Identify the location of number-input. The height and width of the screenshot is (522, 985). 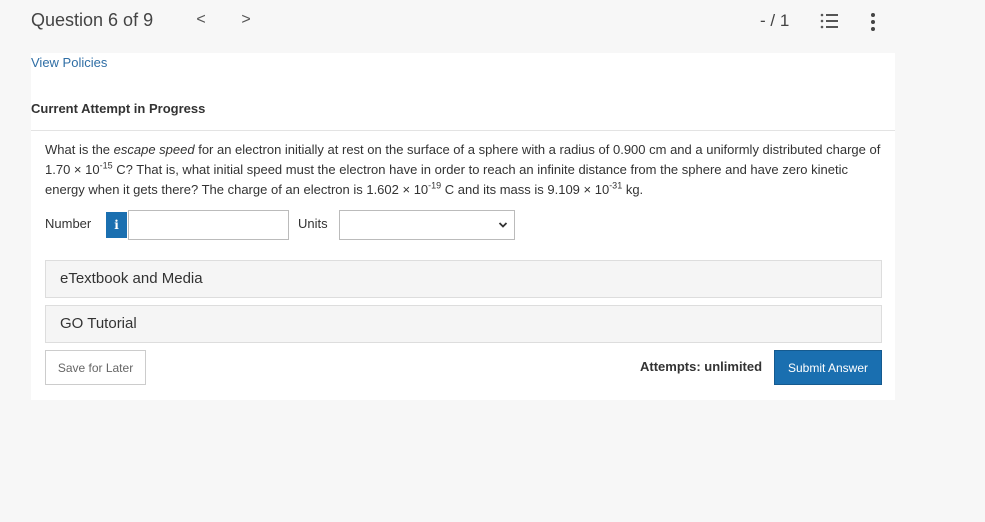
(208, 225).